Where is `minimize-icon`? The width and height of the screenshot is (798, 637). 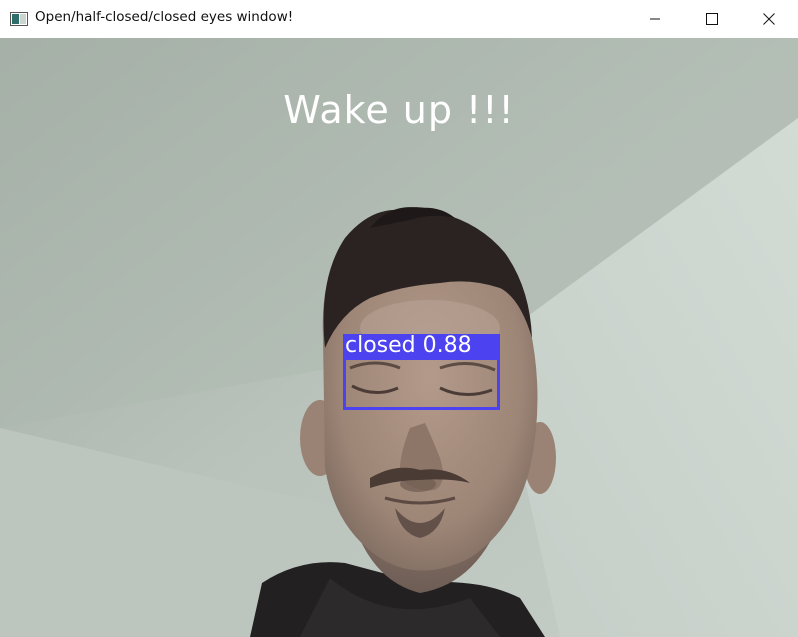
minimize-icon is located at coordinates (655, 19).